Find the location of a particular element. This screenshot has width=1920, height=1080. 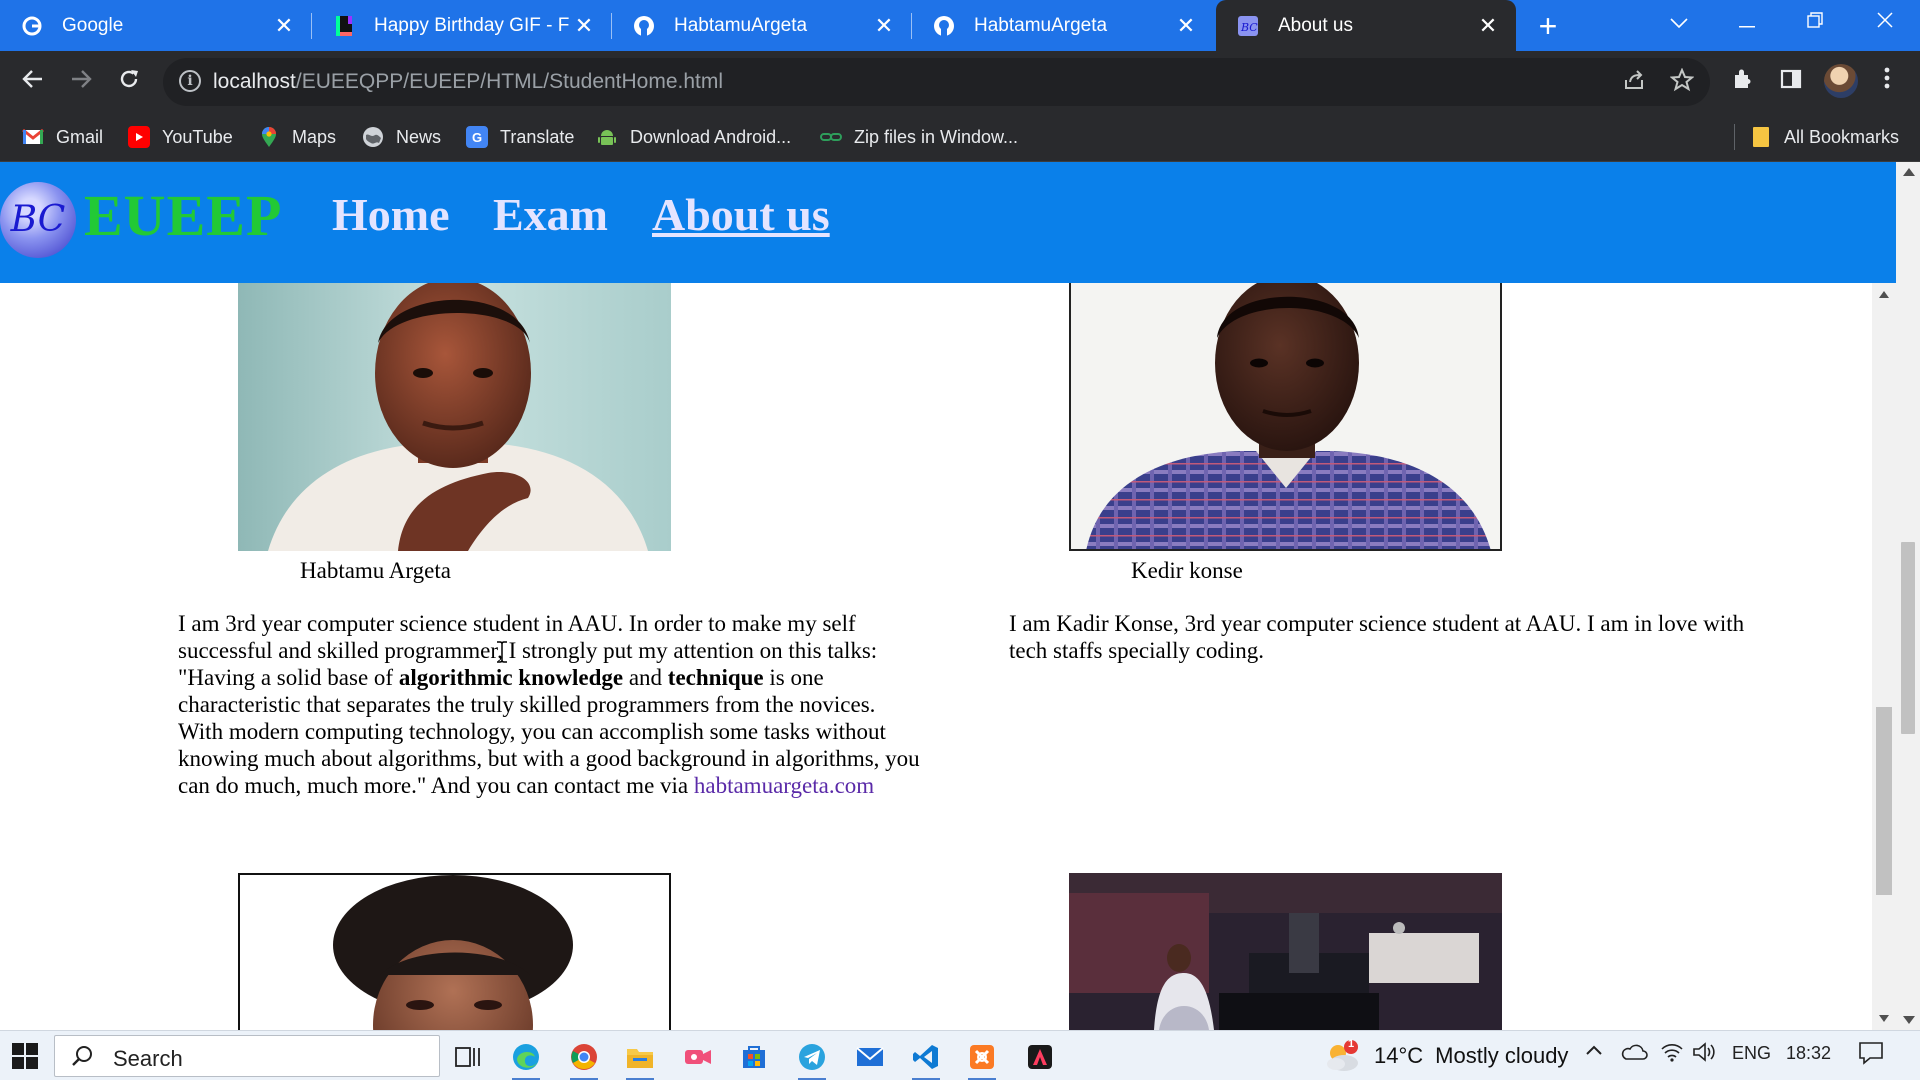

tab-google: Google ✕ is located at coordinates (156, 25).